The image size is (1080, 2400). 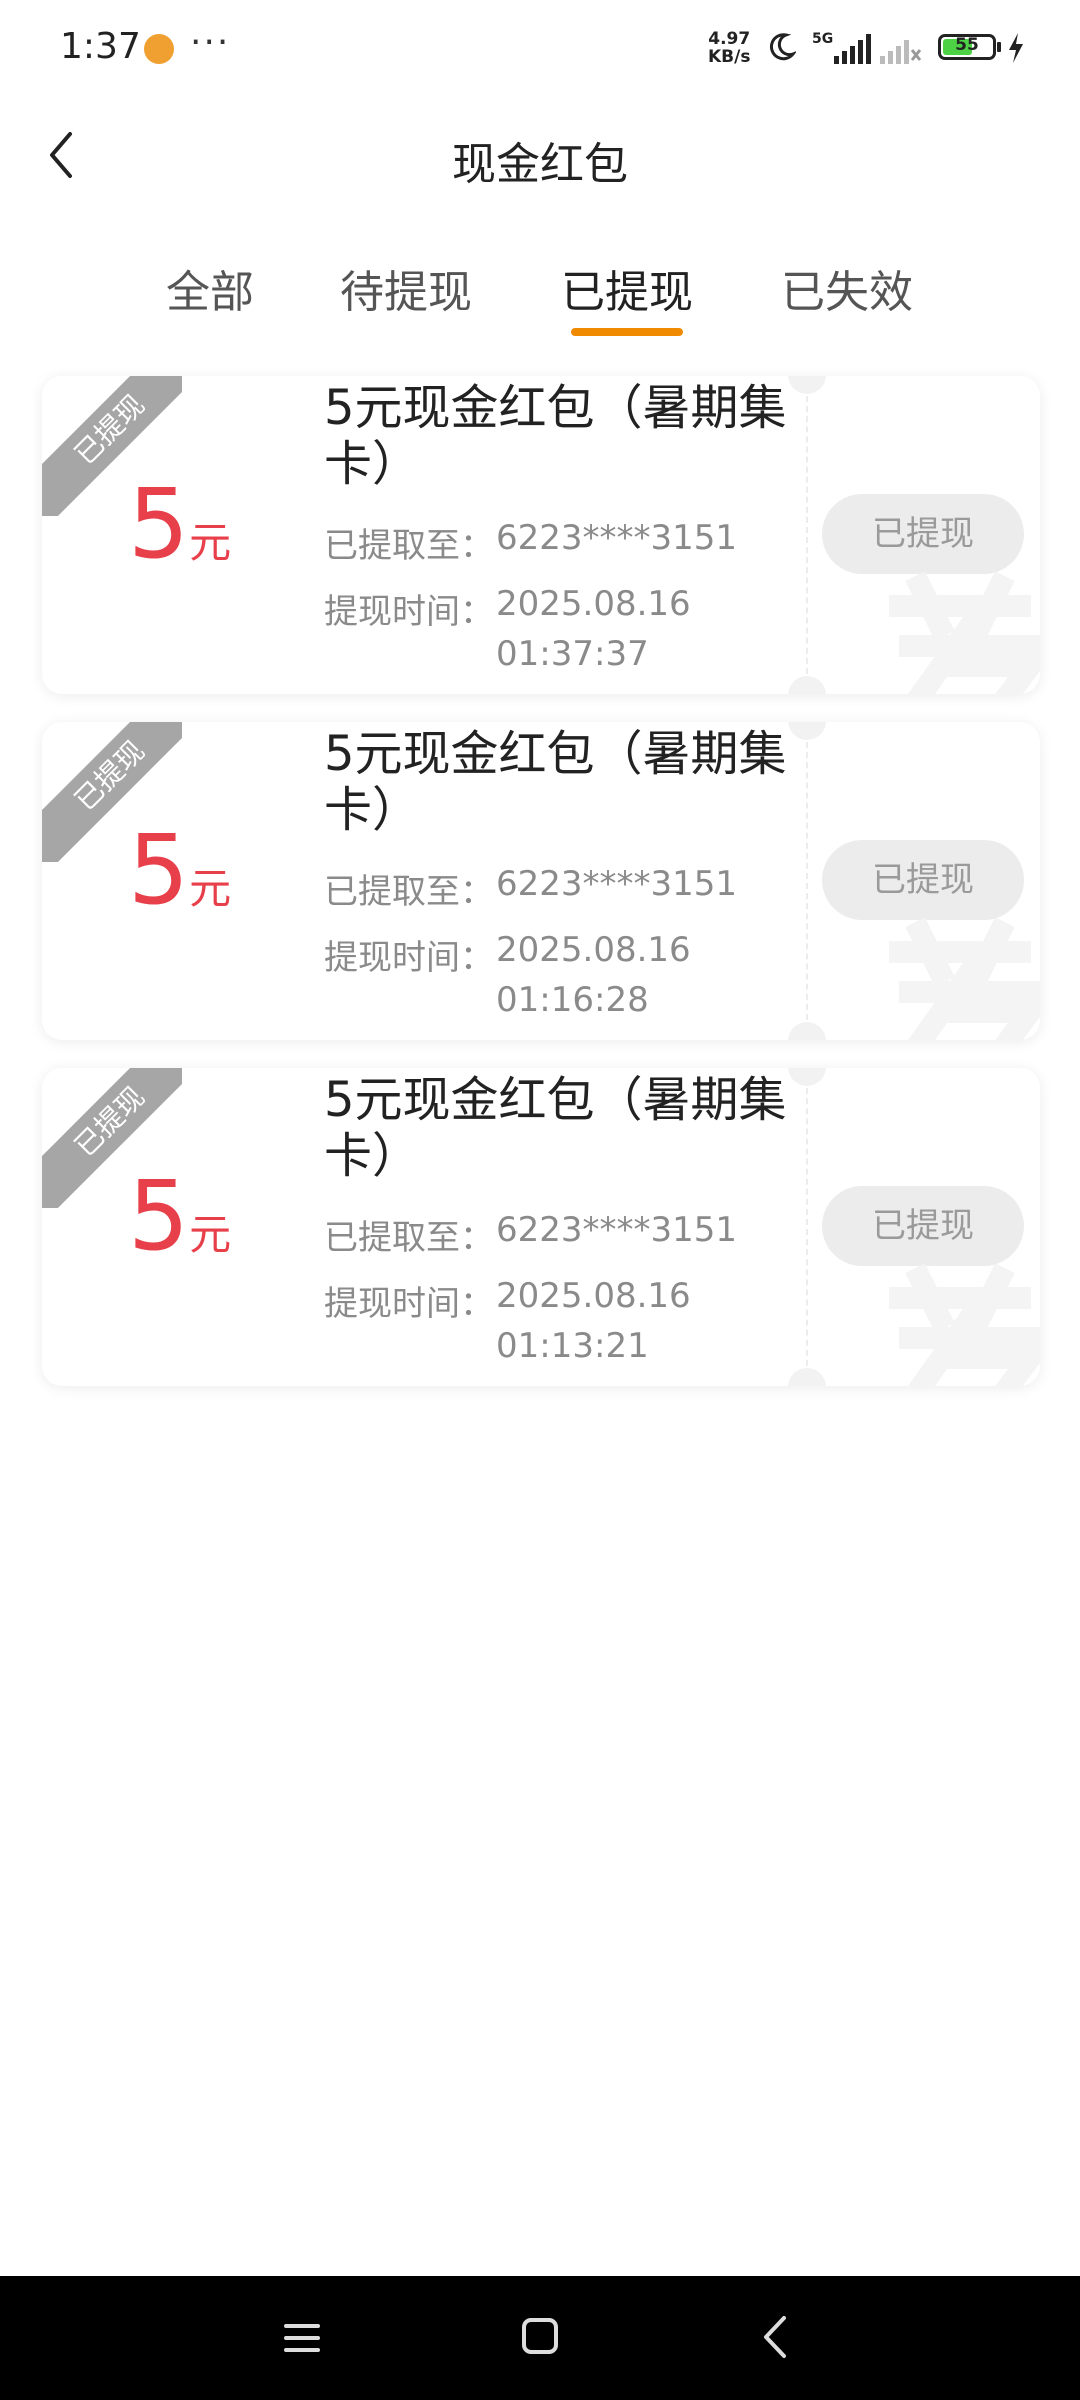 What do you see at coordinates (901, 52) in the screenshot?
I see `signal-sim2-icon` at bounding box center [901, 52].